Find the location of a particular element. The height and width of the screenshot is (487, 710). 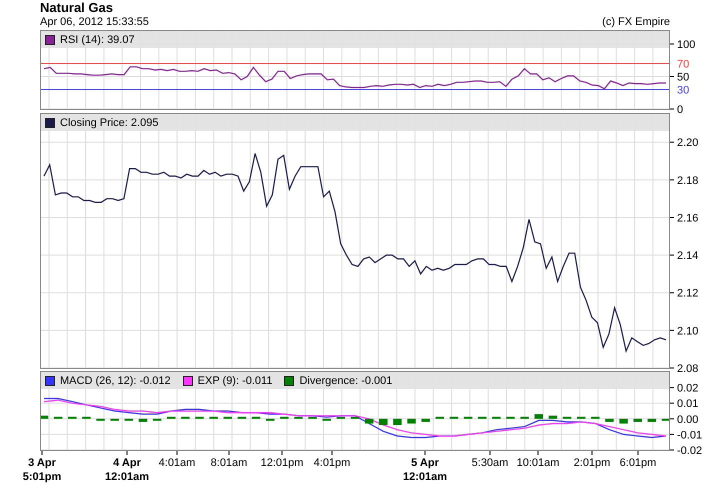

reference-label: 30 is located at coordinates (683, 90).